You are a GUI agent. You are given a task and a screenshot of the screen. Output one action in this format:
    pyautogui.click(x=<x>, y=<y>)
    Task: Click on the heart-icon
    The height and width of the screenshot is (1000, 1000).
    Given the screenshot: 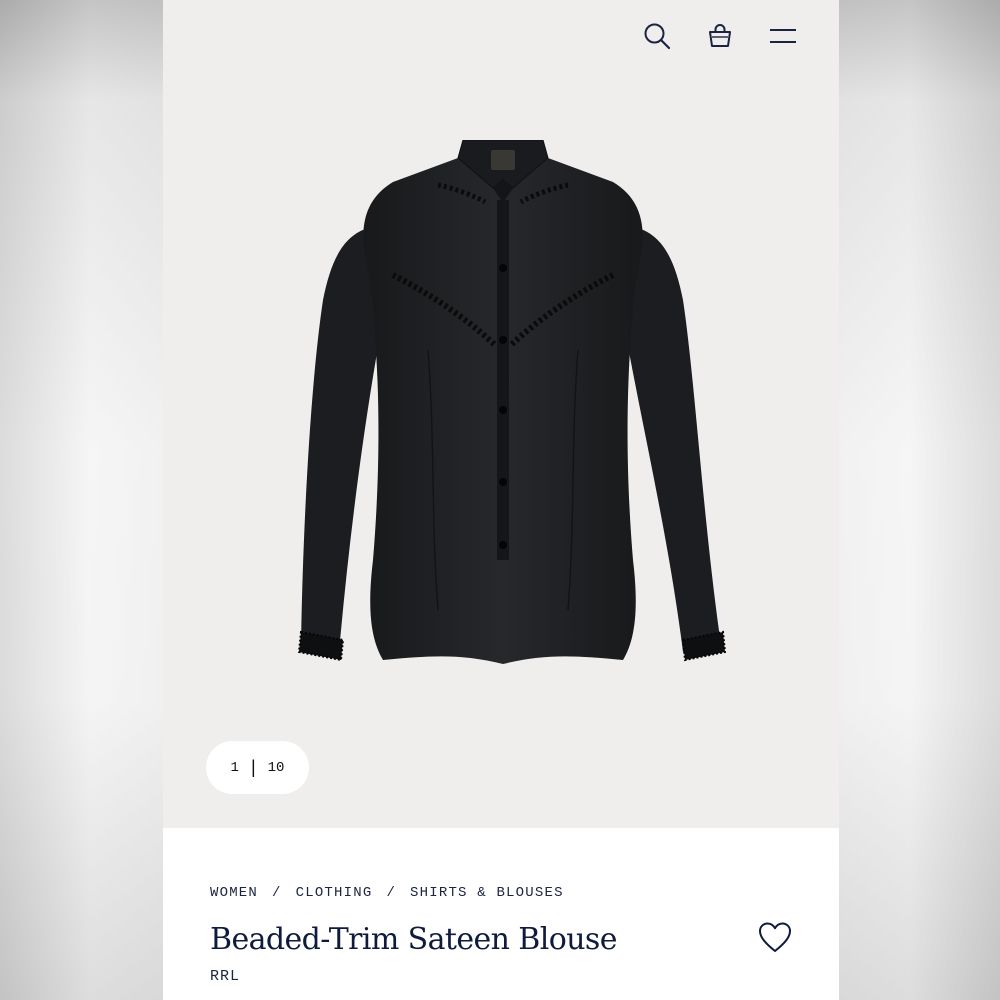 What is the action you would take?
    pyautogui.click(x=775, y=938)
    